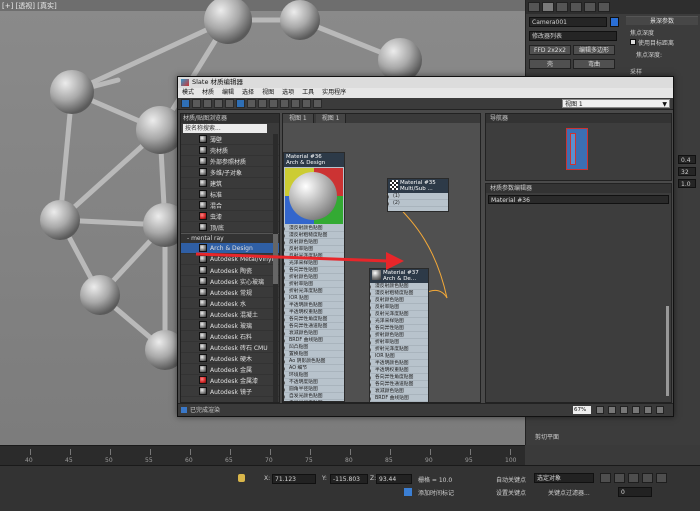  What do you see at coordinates (578, 199) in the screenshot?
I see `material-name-field: Material #36` at bounding box center [578, 199].